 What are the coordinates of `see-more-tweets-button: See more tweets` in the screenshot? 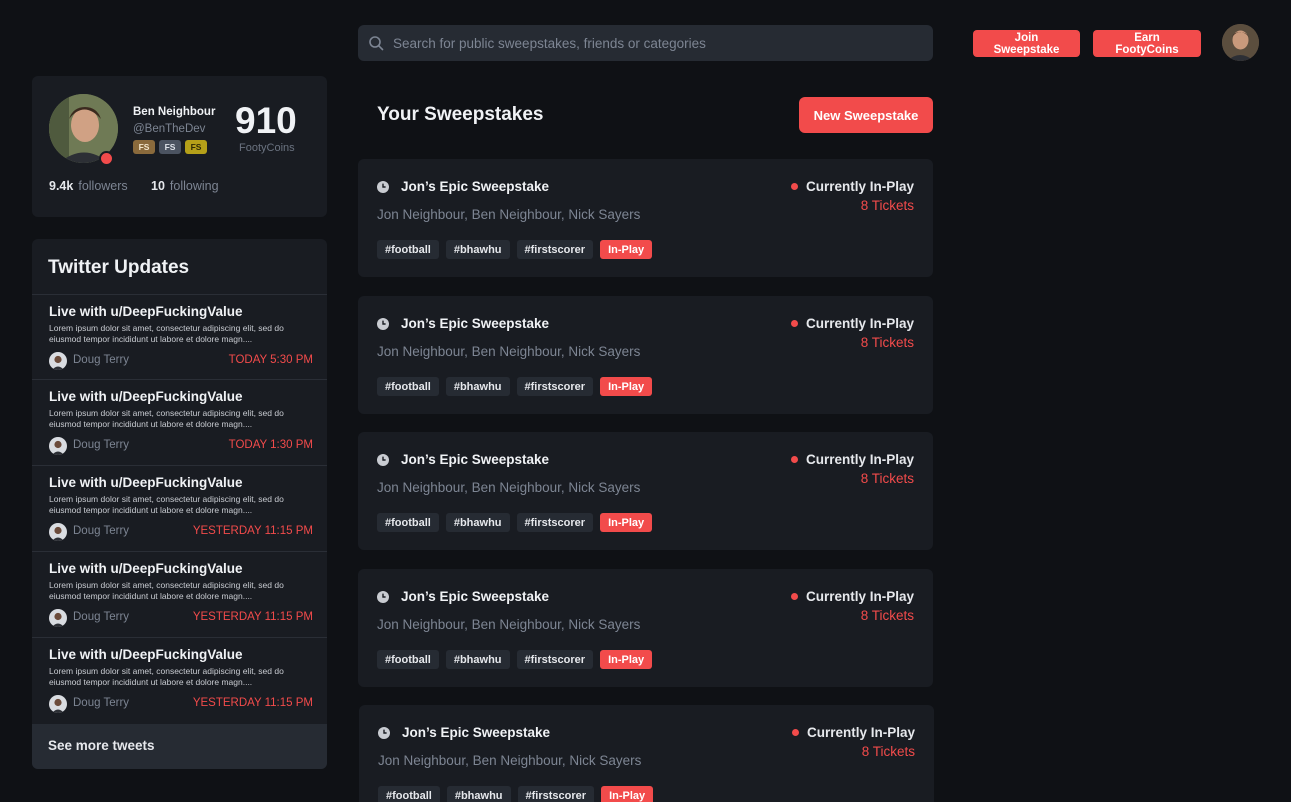 It's located at (179, 746).